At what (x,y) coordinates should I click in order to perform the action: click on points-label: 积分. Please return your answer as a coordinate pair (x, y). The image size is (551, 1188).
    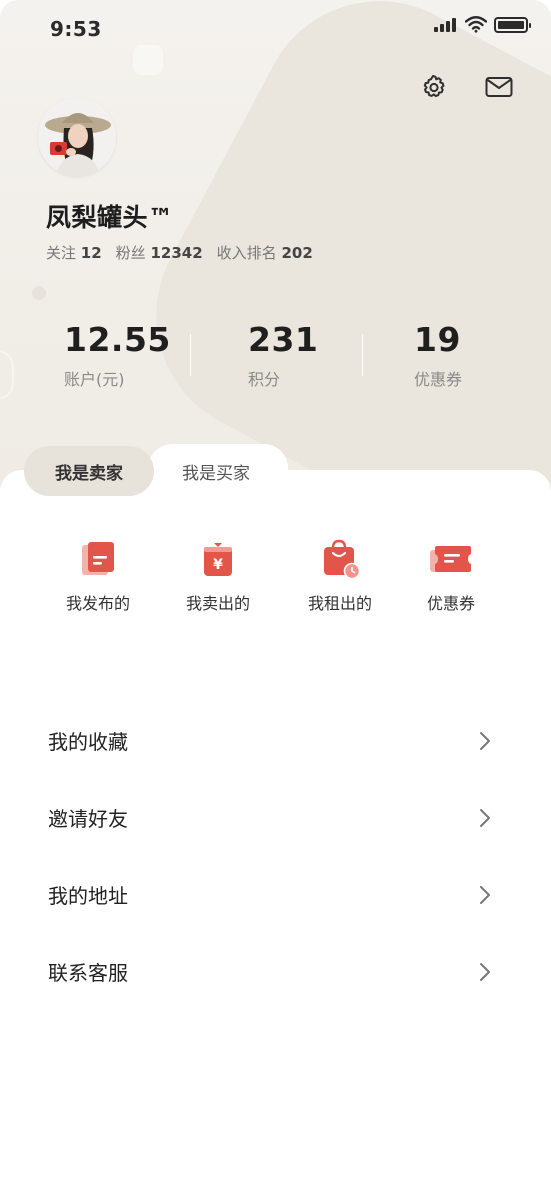
    Looking at the image, I should click on (264, 379).